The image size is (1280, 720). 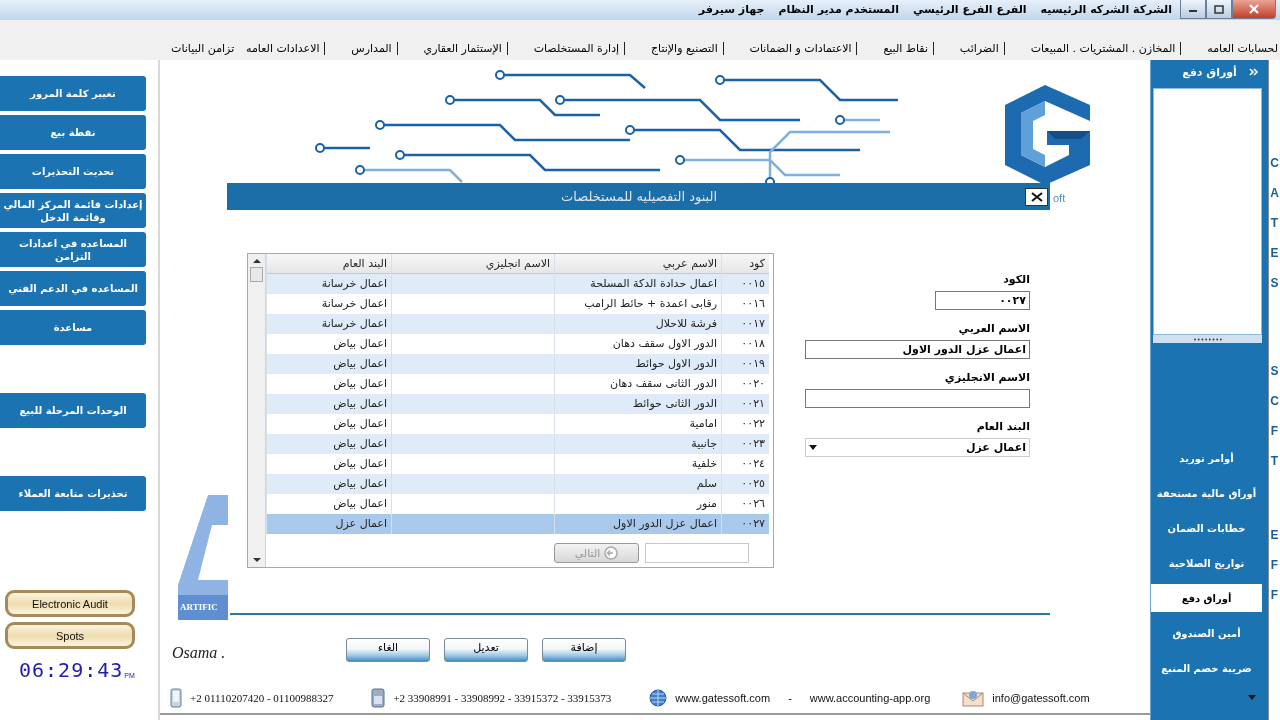 What do you see at coordinates (73, 132) in the screenshot?
I see `sidebar-button: نقطة بيع` at bounding box center [73, 132].